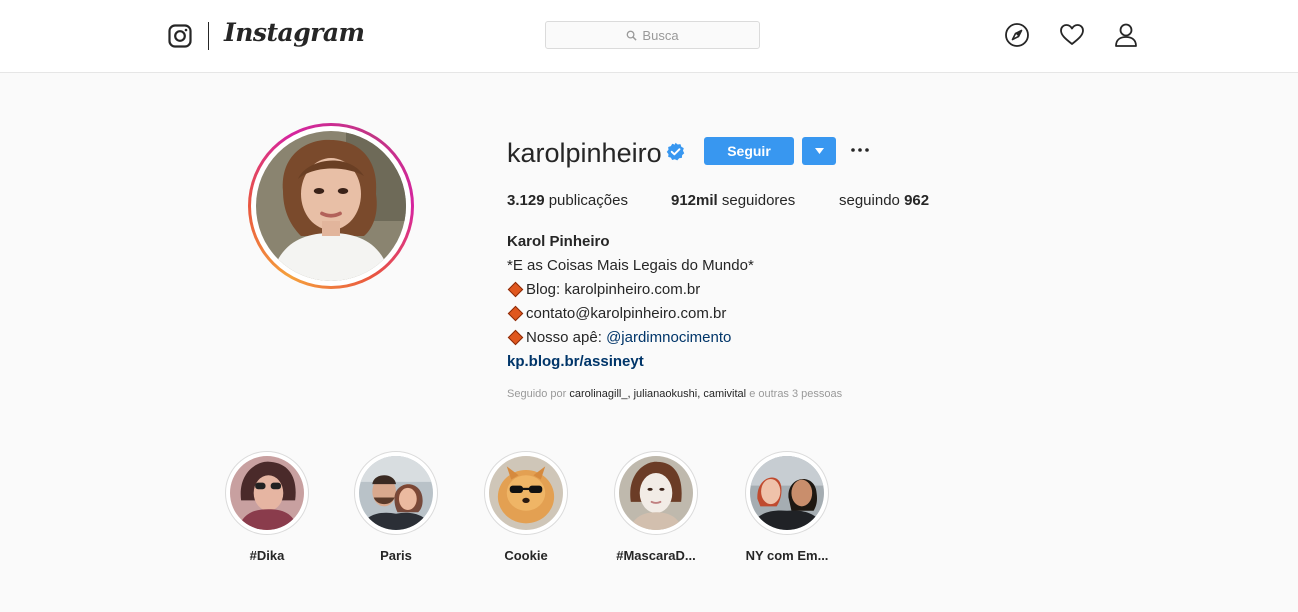 The image size is (1298, 612). I want to click on bio-apartment-line: Nosso apê: @jardimnocimento, so click(619, 338).